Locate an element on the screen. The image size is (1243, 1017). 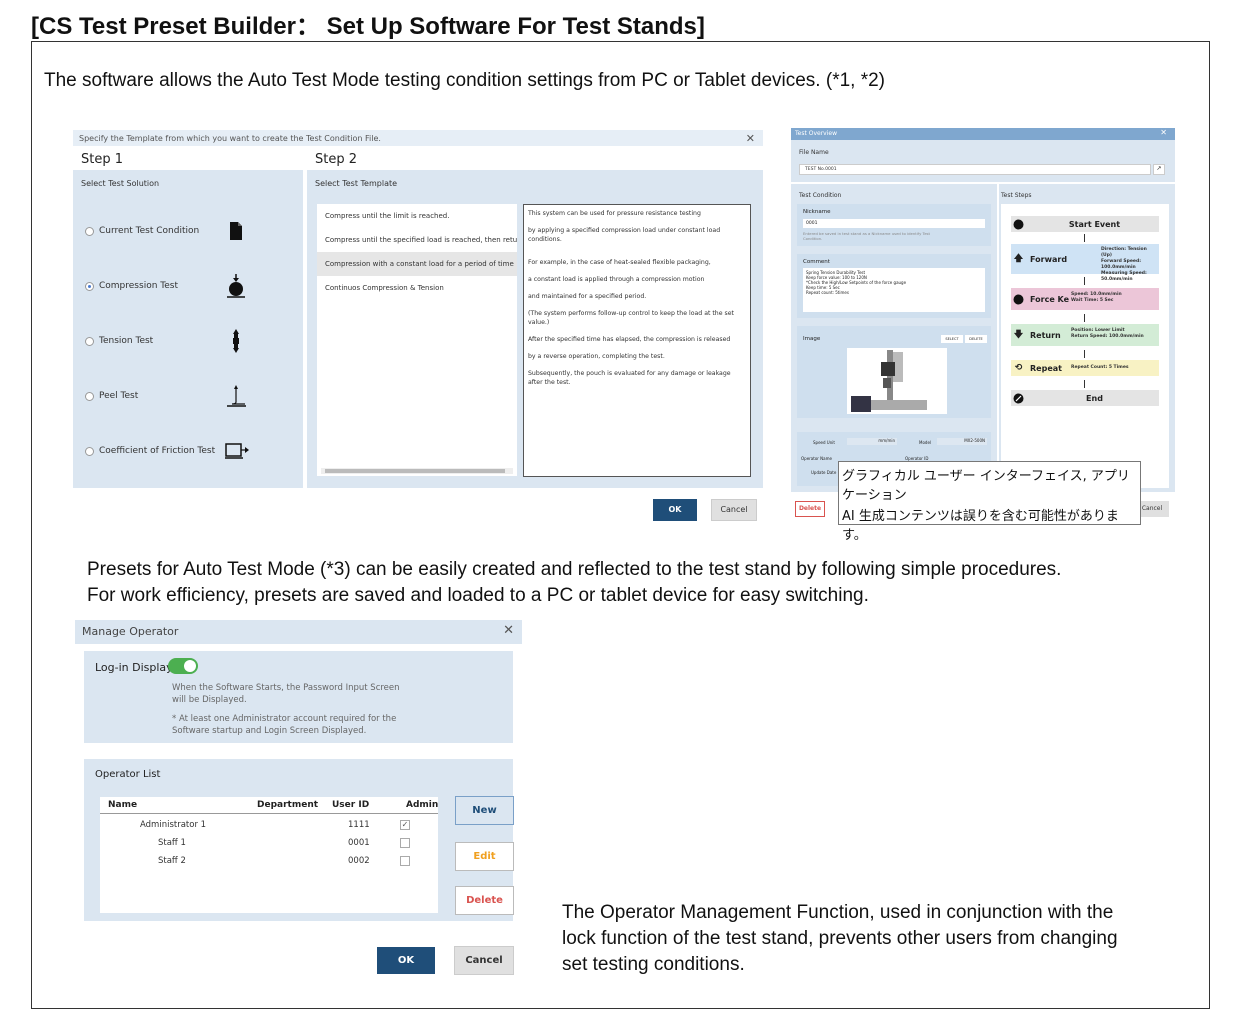
solution-compression: Compression Test is located at coordinates (131, 286).